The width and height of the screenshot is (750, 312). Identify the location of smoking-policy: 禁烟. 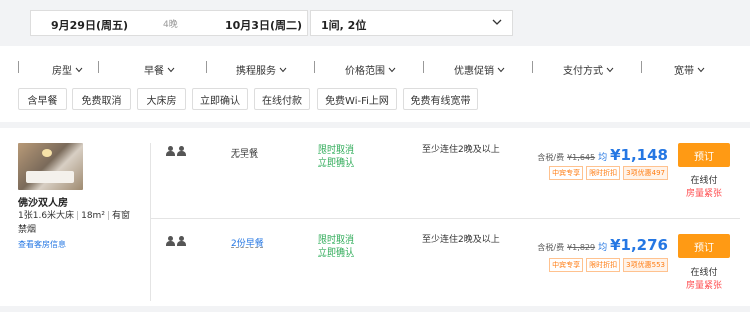
(27, 230).